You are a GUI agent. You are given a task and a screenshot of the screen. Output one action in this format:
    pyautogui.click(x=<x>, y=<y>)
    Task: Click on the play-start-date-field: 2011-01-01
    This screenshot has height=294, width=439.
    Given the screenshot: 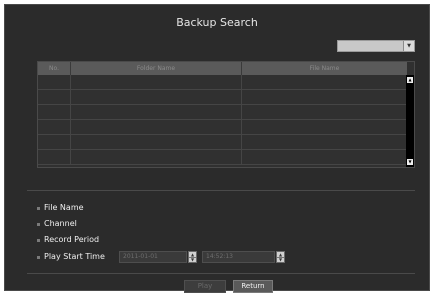 What is the action you would take?
    pyautogui.click(x=153, y=257)
    